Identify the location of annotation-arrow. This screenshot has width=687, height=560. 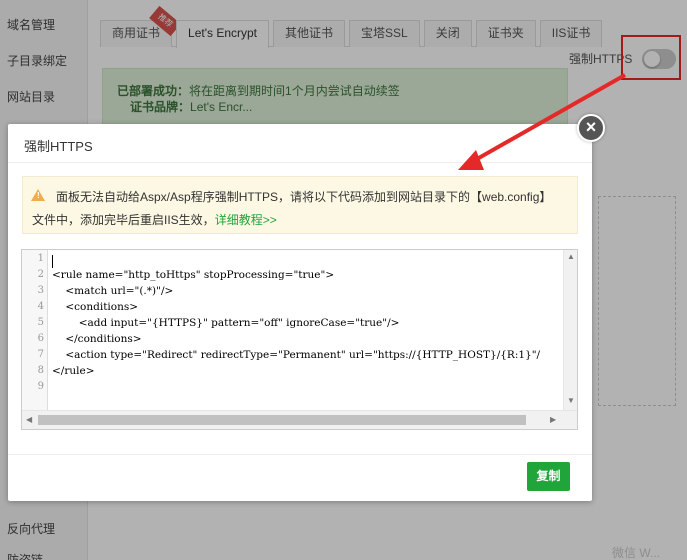
(542, 121).